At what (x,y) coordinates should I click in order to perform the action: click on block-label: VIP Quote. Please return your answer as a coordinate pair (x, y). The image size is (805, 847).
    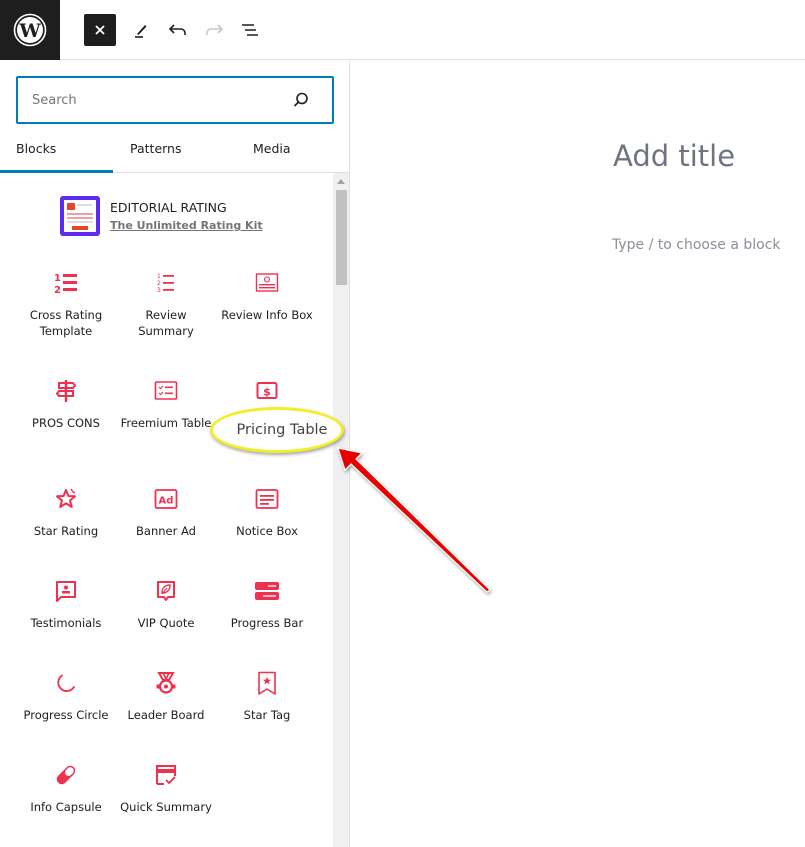
    Looking at the image, I should click on (166, 623).